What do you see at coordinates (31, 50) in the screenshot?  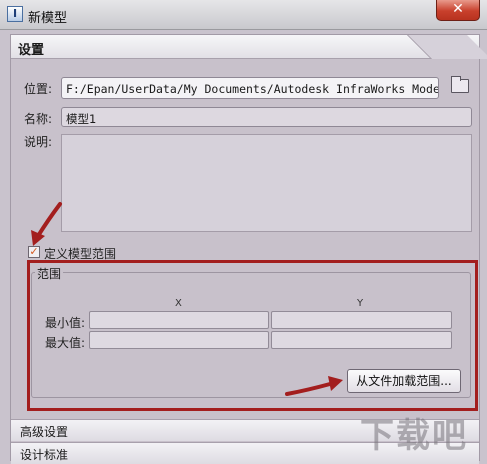 I see `section-title: 设置` at bounding box center [31, 50].